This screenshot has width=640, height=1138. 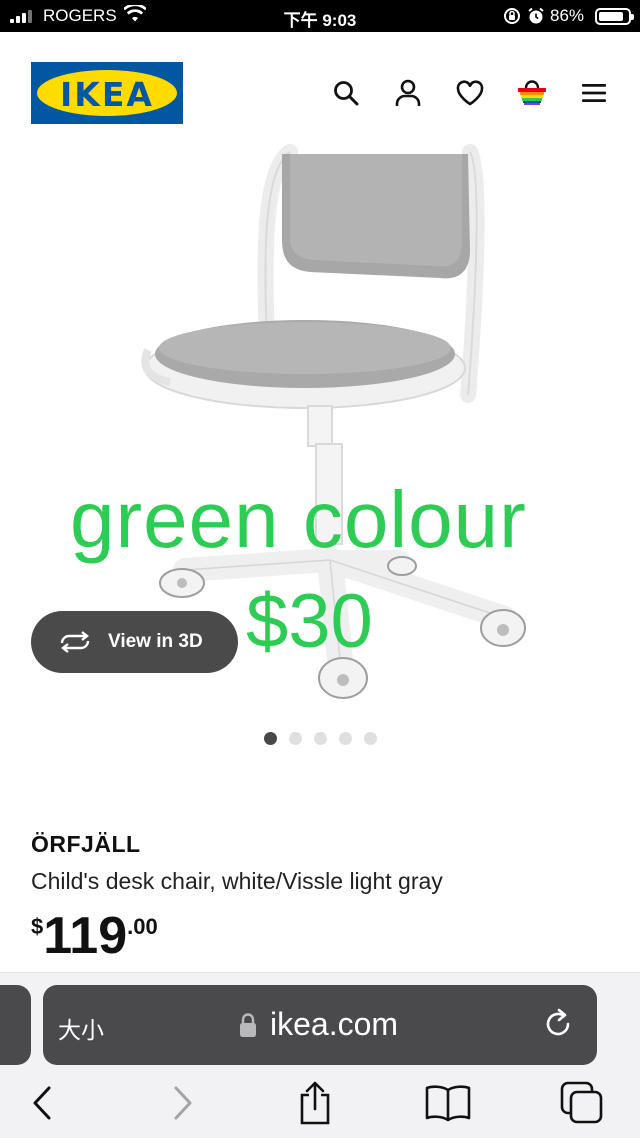 I want to click on price-integer: 119, so click(x=85, y=936).